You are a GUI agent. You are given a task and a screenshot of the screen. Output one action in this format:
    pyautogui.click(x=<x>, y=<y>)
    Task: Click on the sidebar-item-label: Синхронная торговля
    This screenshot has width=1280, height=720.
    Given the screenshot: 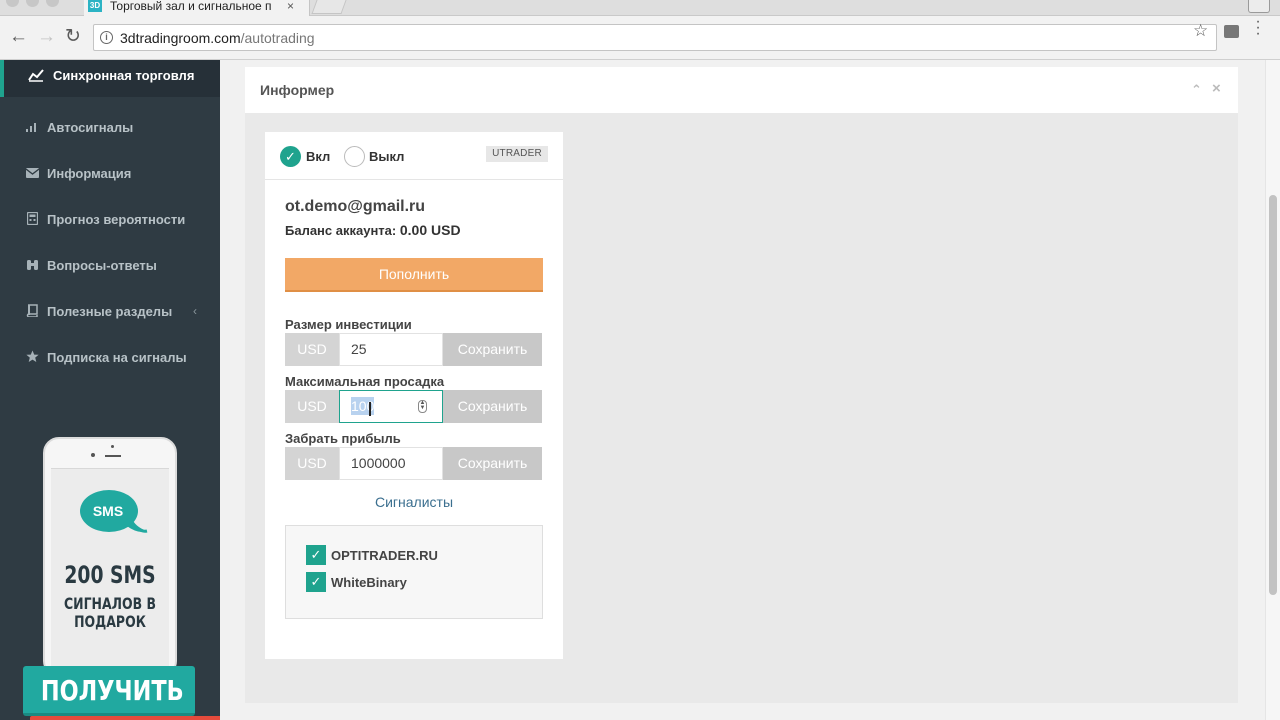 What is the action you would take?
    pyautogui.click(x=124, y=75)
    